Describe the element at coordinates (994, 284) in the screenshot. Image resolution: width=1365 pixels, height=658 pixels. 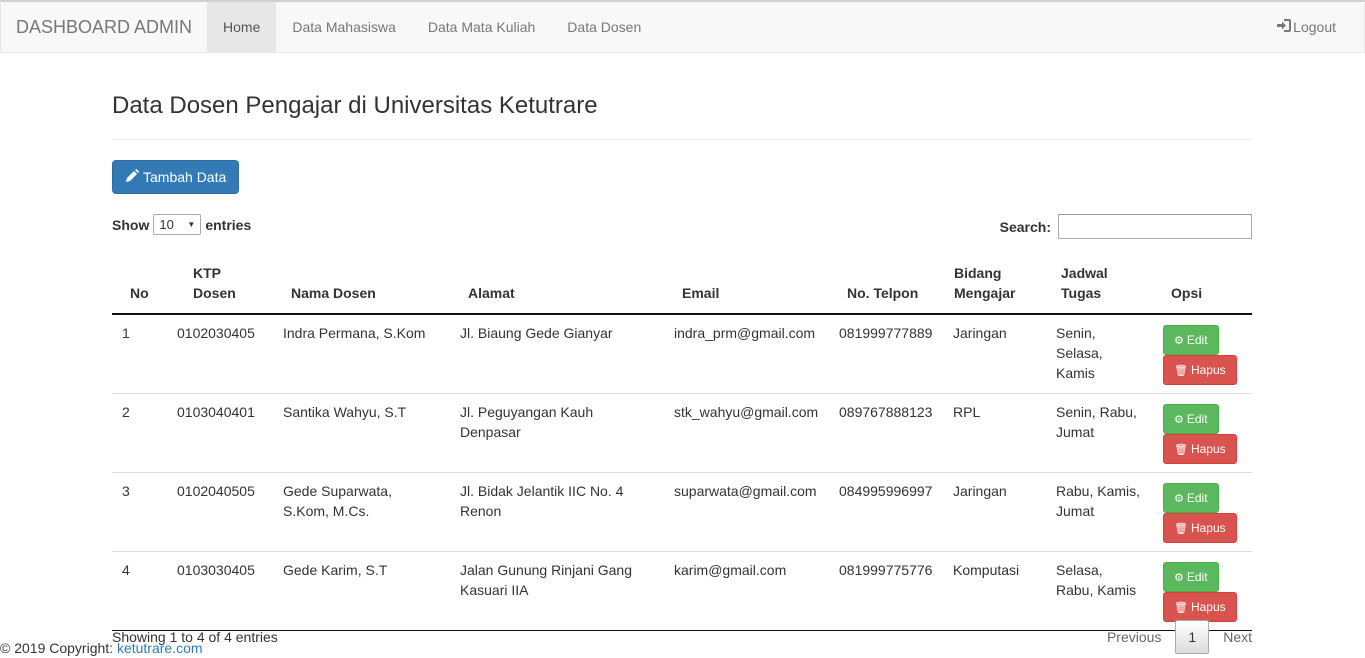
I see `header-bidang: Bidang Mengajar` at that location.